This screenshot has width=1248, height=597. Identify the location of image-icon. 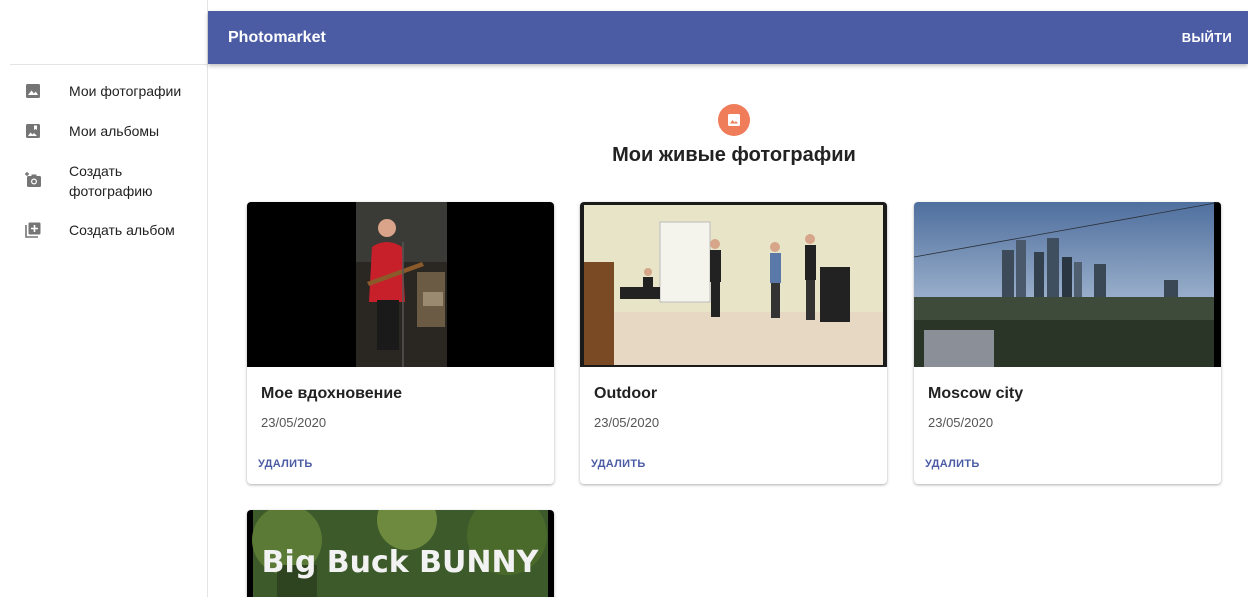
(33, 91).